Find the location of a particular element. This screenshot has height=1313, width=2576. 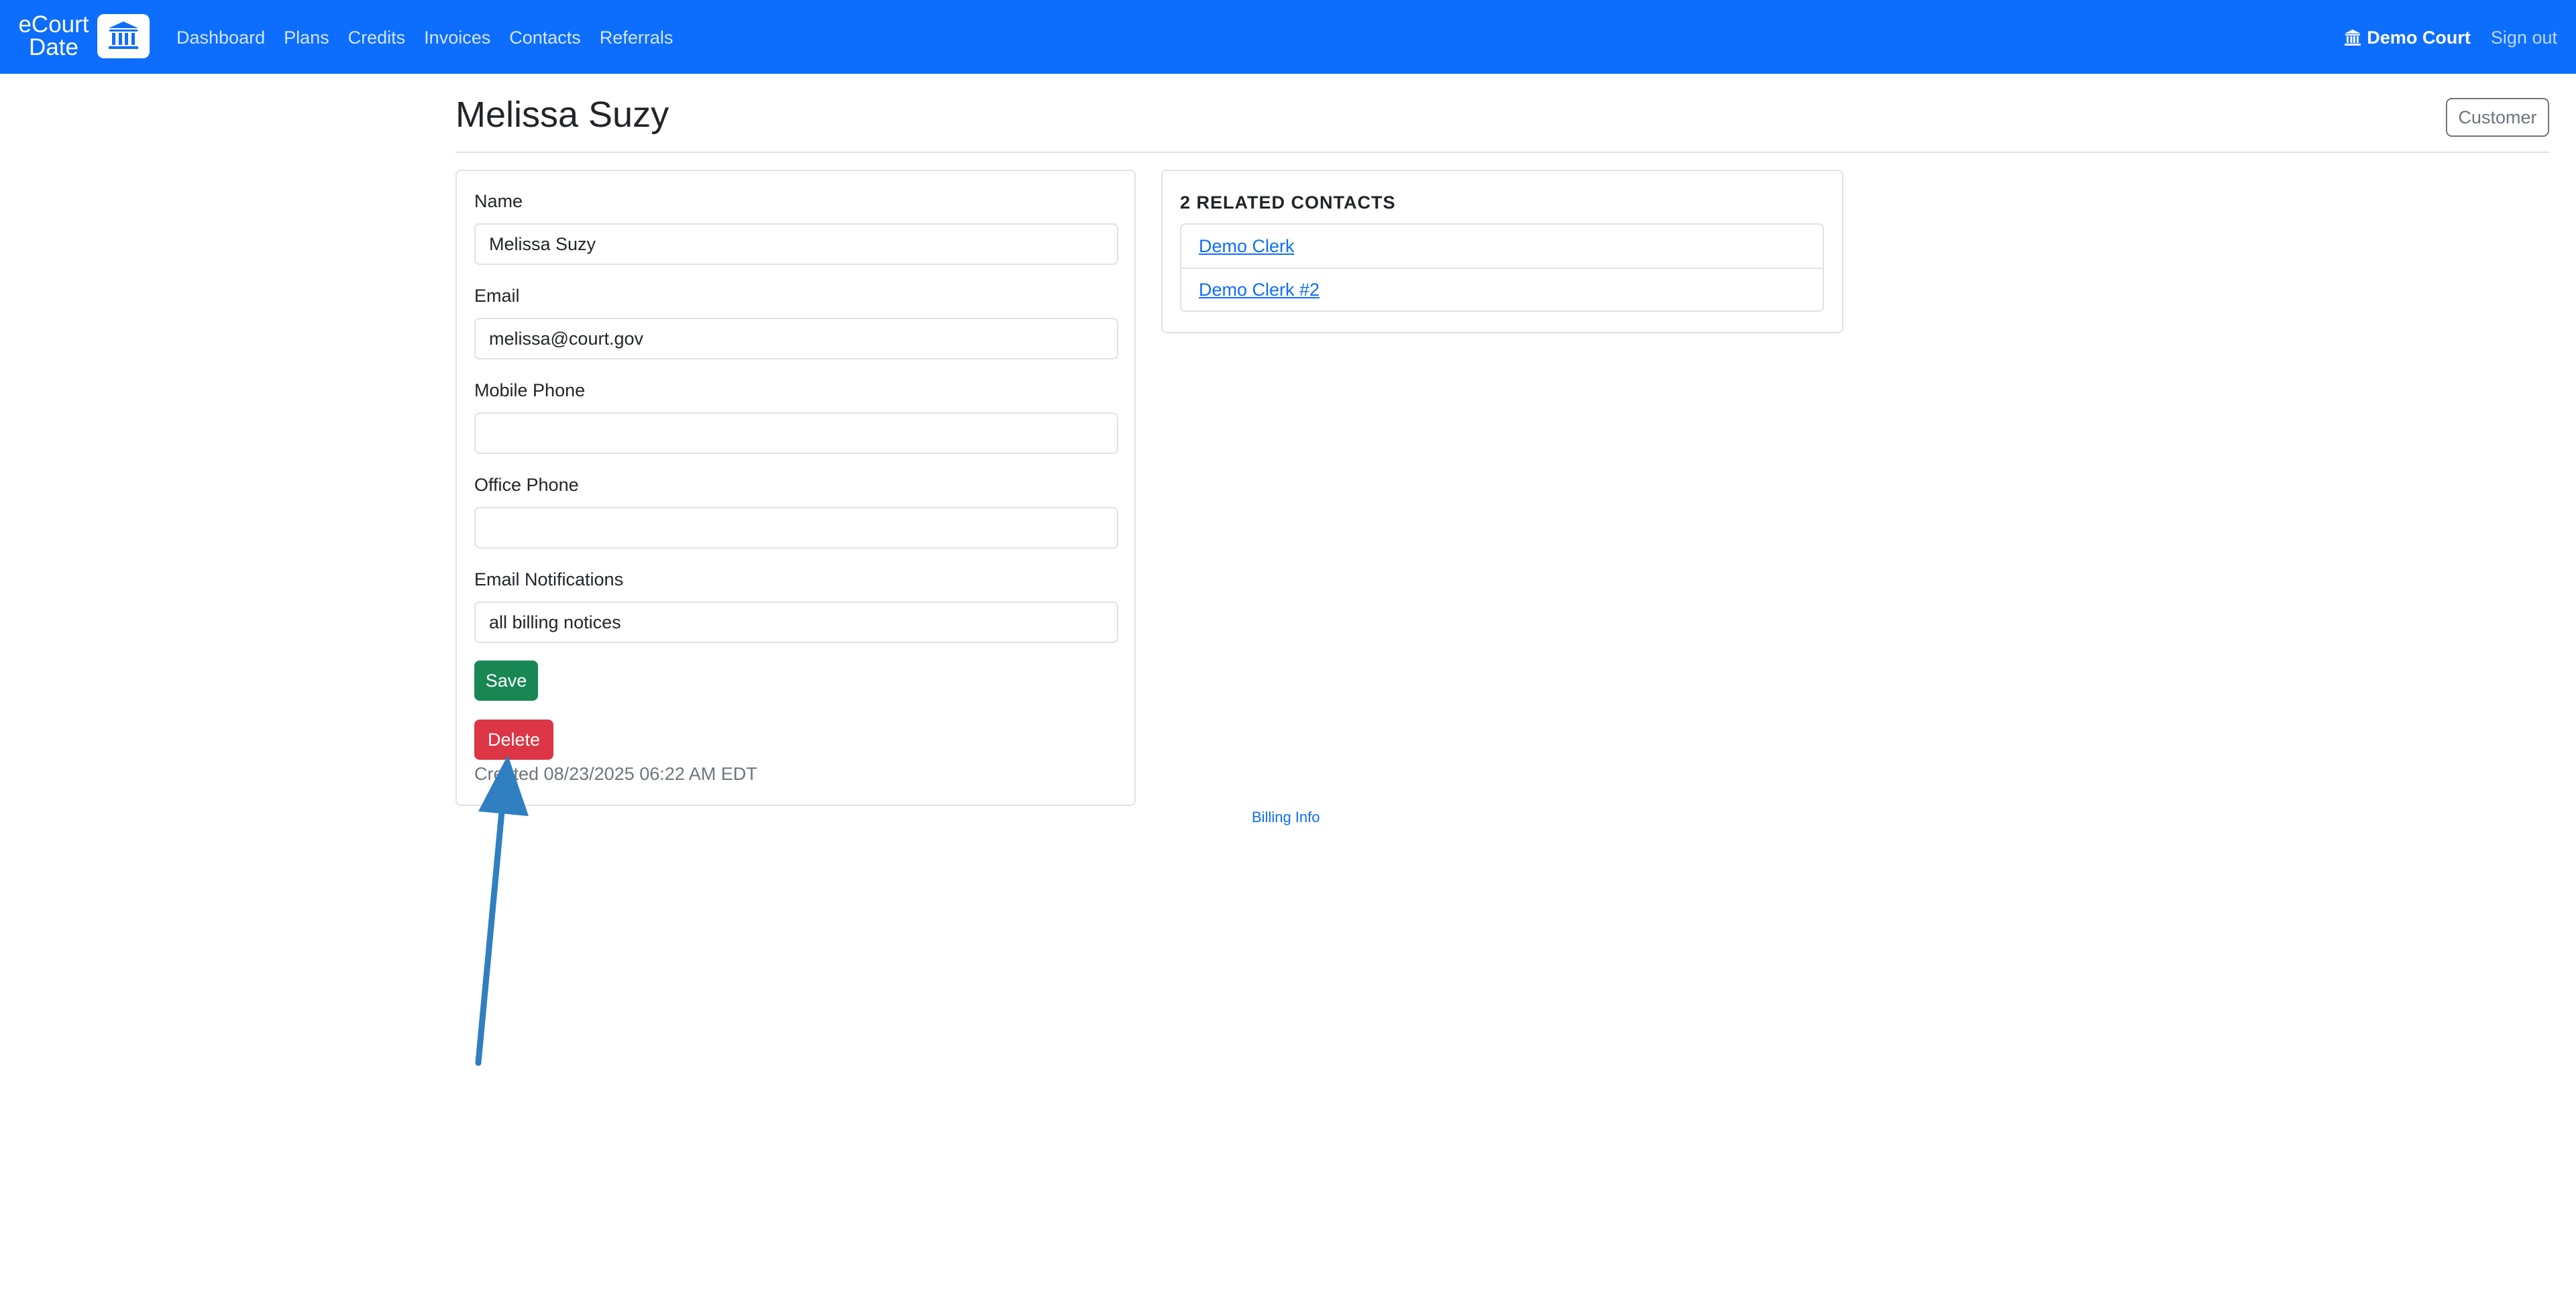

annotation-arrow-icon is located at coordinates (502, 910).